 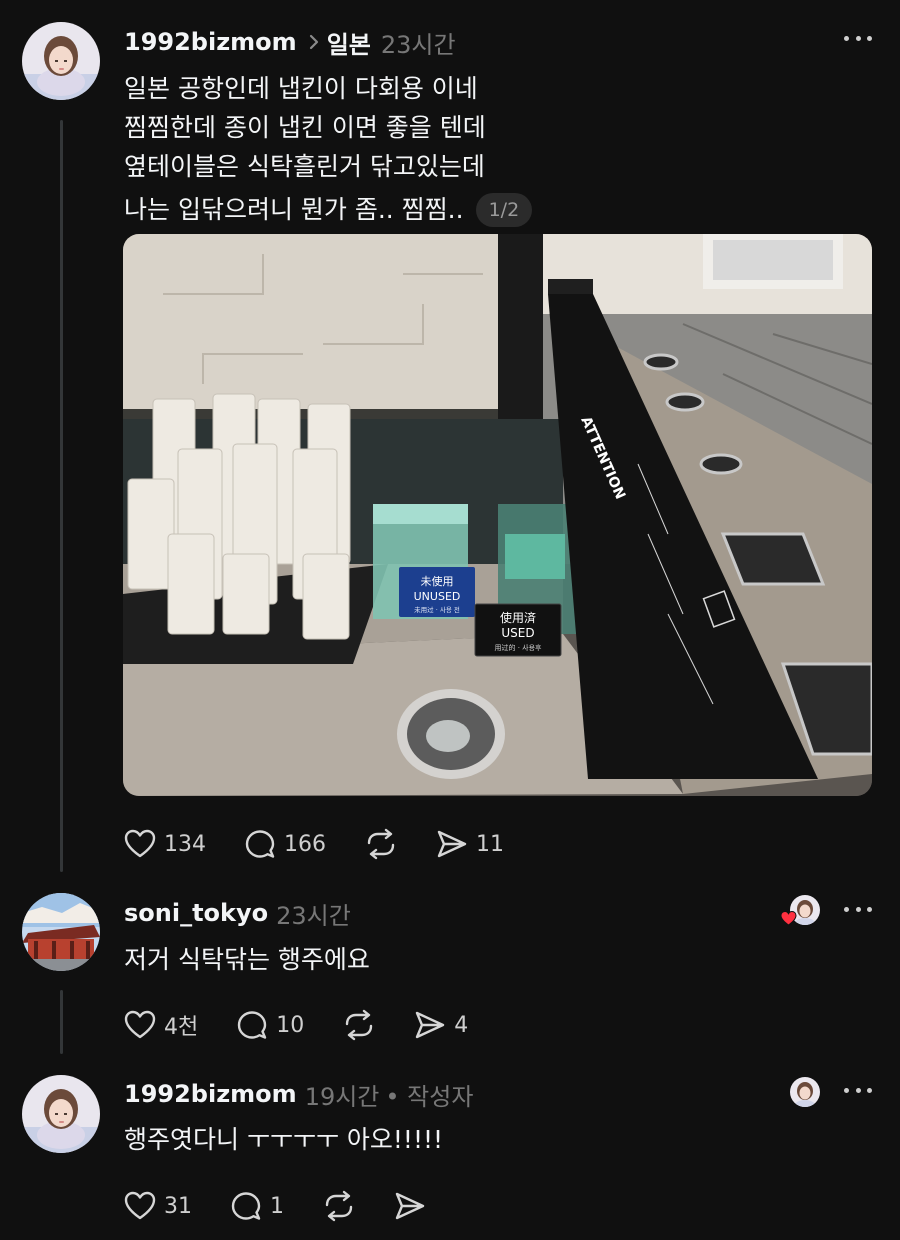 I want to click on comment-count: 166, so click(x=305, y=844).